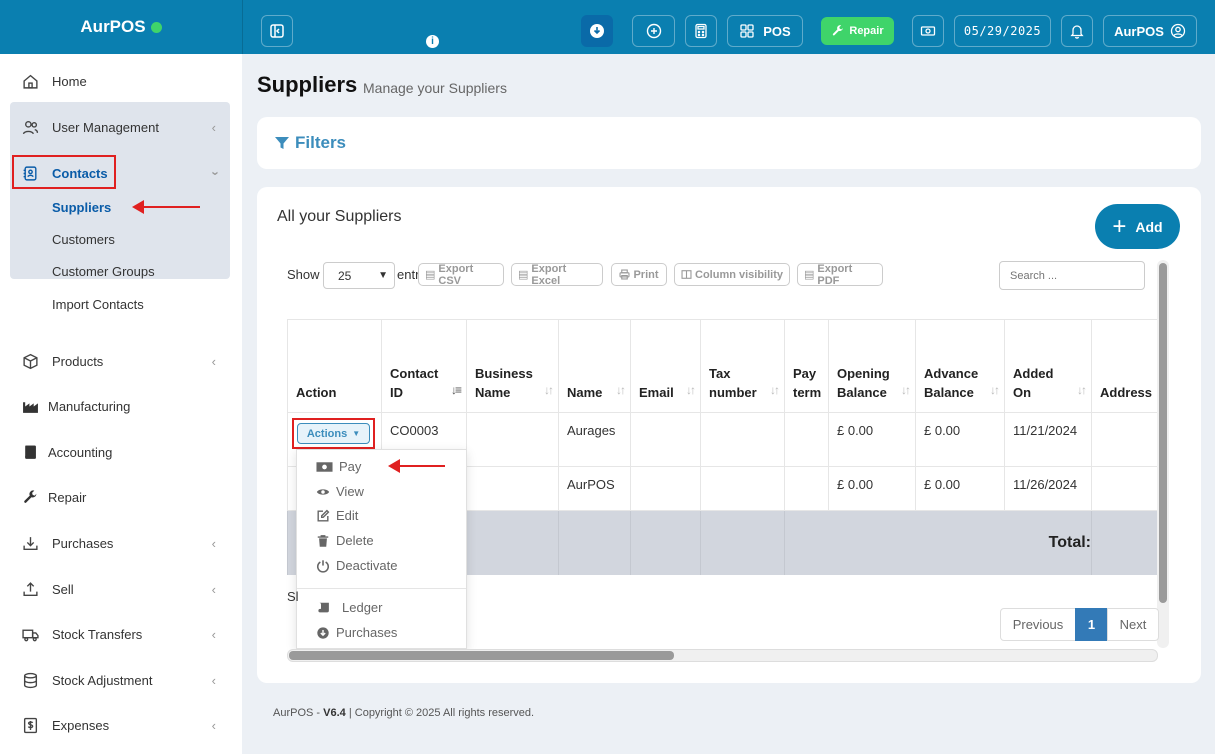  I want to click on export-excel-button: ▤ Export Excel, so click(557, 274).